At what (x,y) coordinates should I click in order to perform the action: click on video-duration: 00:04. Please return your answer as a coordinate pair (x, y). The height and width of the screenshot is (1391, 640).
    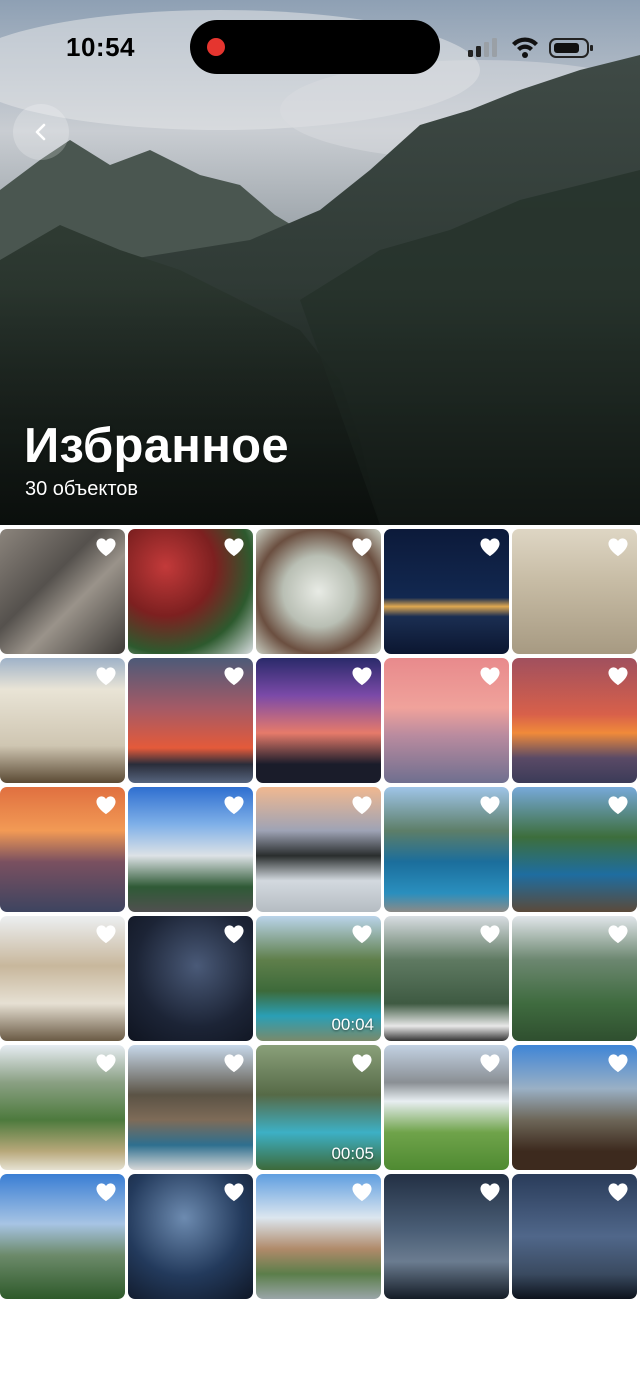
    Looking at the image, I should click on (352, 1024).